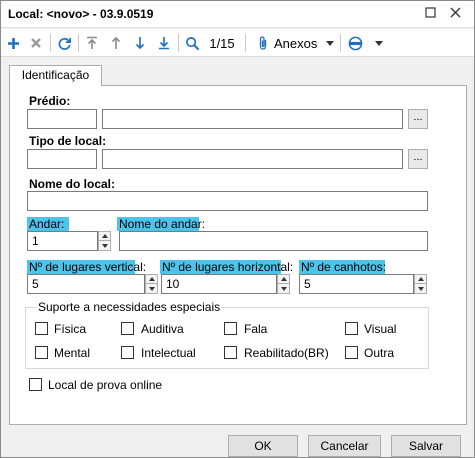 The image size is (475, 458). Describe the element at coordinates (70, 329) in the screenshot. I see `checkbox-fisica-label: Física` at that location.